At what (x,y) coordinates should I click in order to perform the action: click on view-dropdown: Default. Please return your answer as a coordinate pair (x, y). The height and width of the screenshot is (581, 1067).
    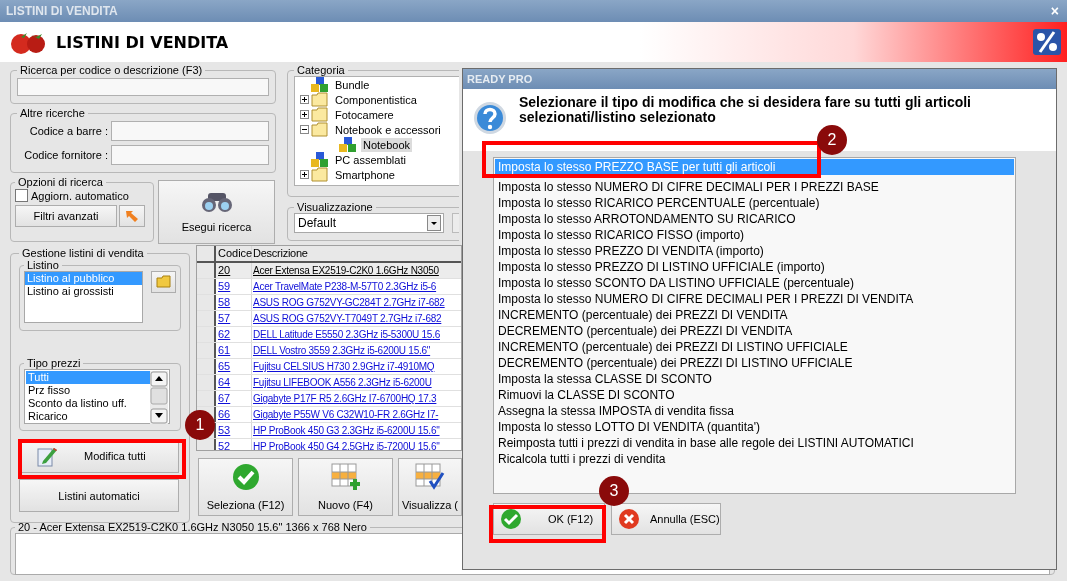
    Looking at the image, I should click on (369, 223).